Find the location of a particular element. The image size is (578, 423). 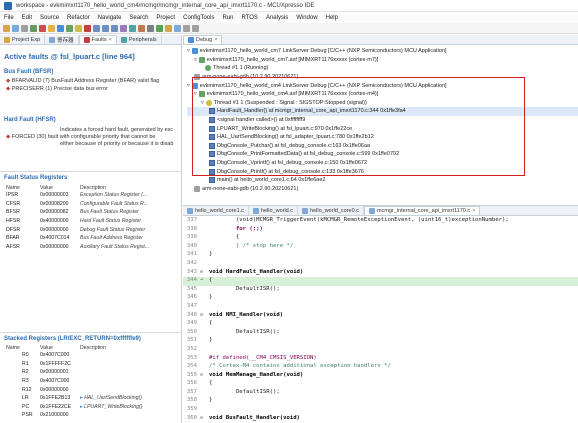

reg-name: HFSR is located at coordinates (13, 221).